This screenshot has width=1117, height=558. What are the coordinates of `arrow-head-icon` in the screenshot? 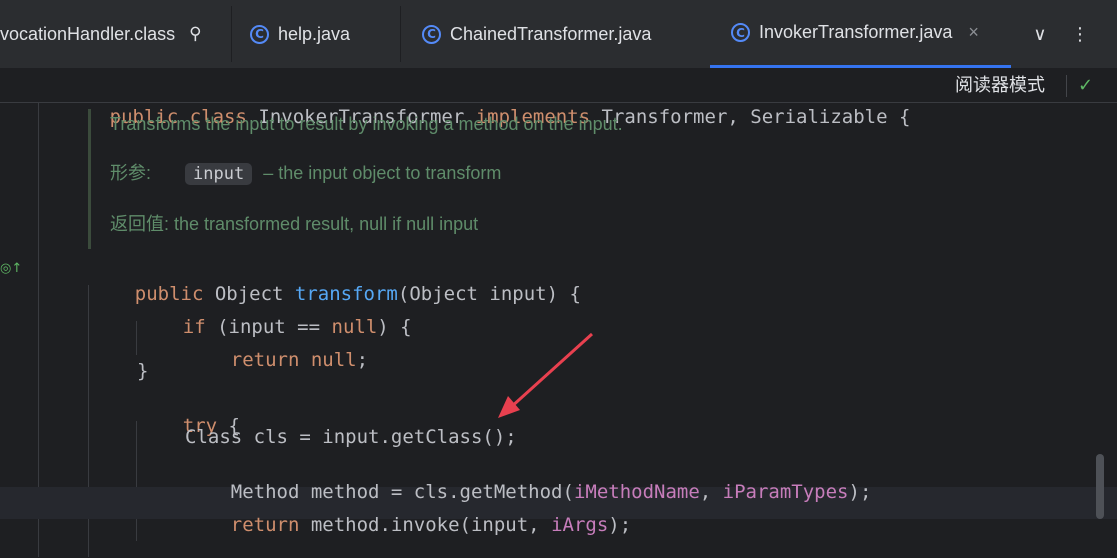 It's located at (509, 407).